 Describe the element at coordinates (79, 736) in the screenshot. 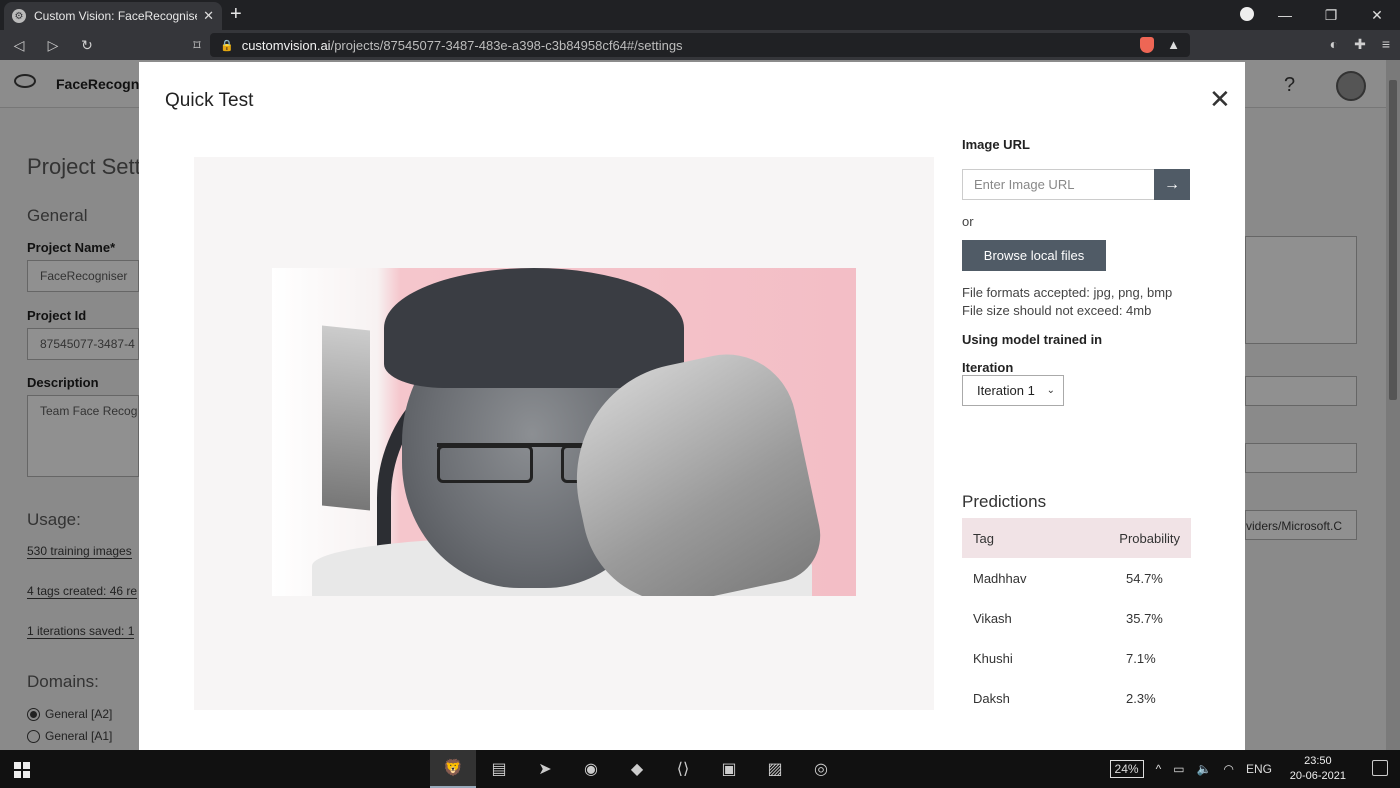

I see `domain-a1-label: General [A1]` at that location.